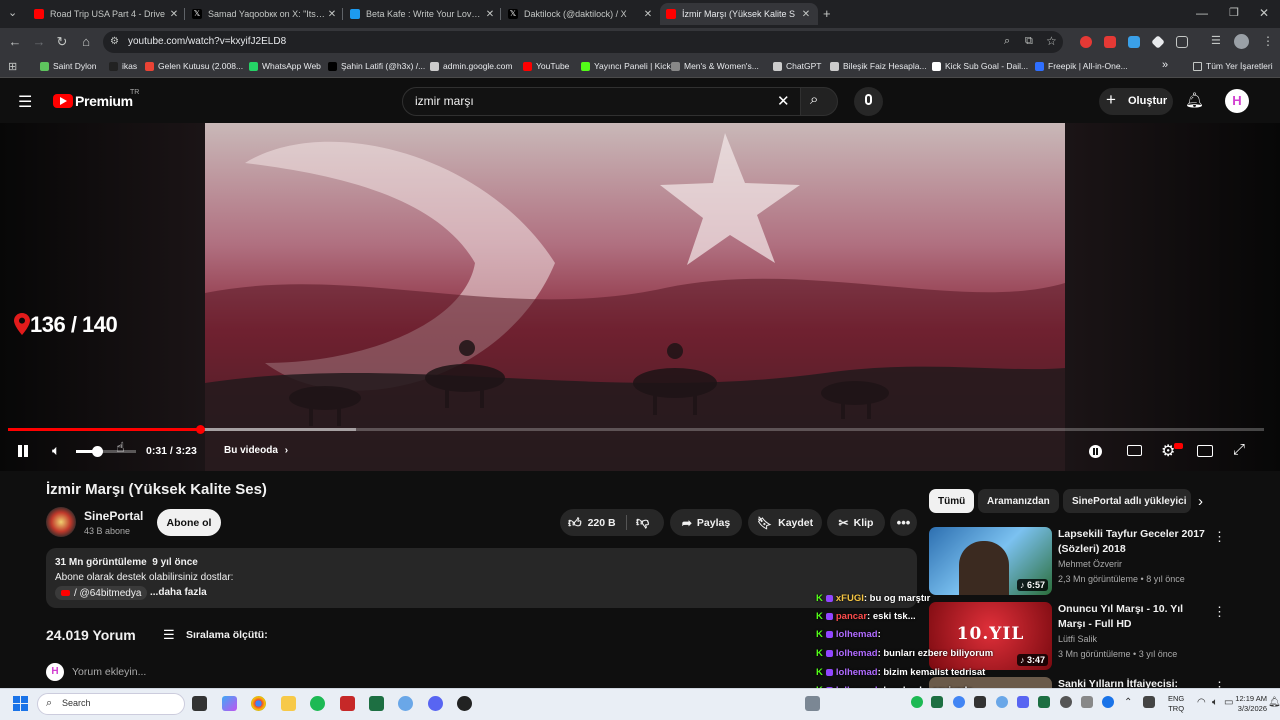  Describe the element at coordinates (1127, 501) in the screenshot. I see `chip-uploader: SinePortal adlı yükleyici` at that location.